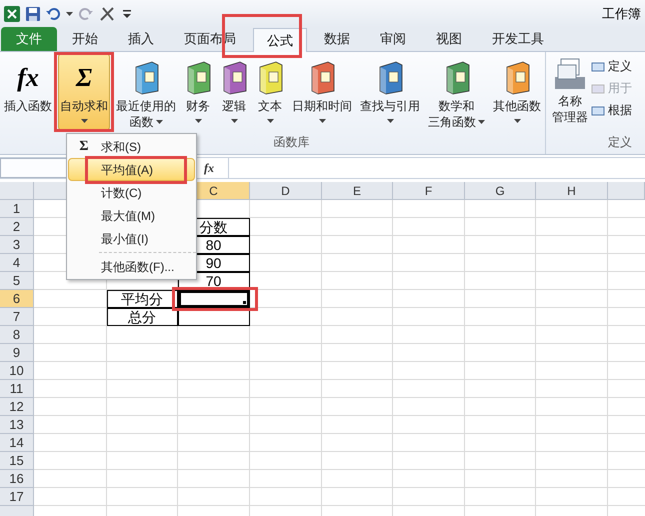 The width and height of the screenshot is (645, 516). What do you see at coordinates (244, 302) in the screenshot?
I see `fill-handle` at bounding box center [244, 302].